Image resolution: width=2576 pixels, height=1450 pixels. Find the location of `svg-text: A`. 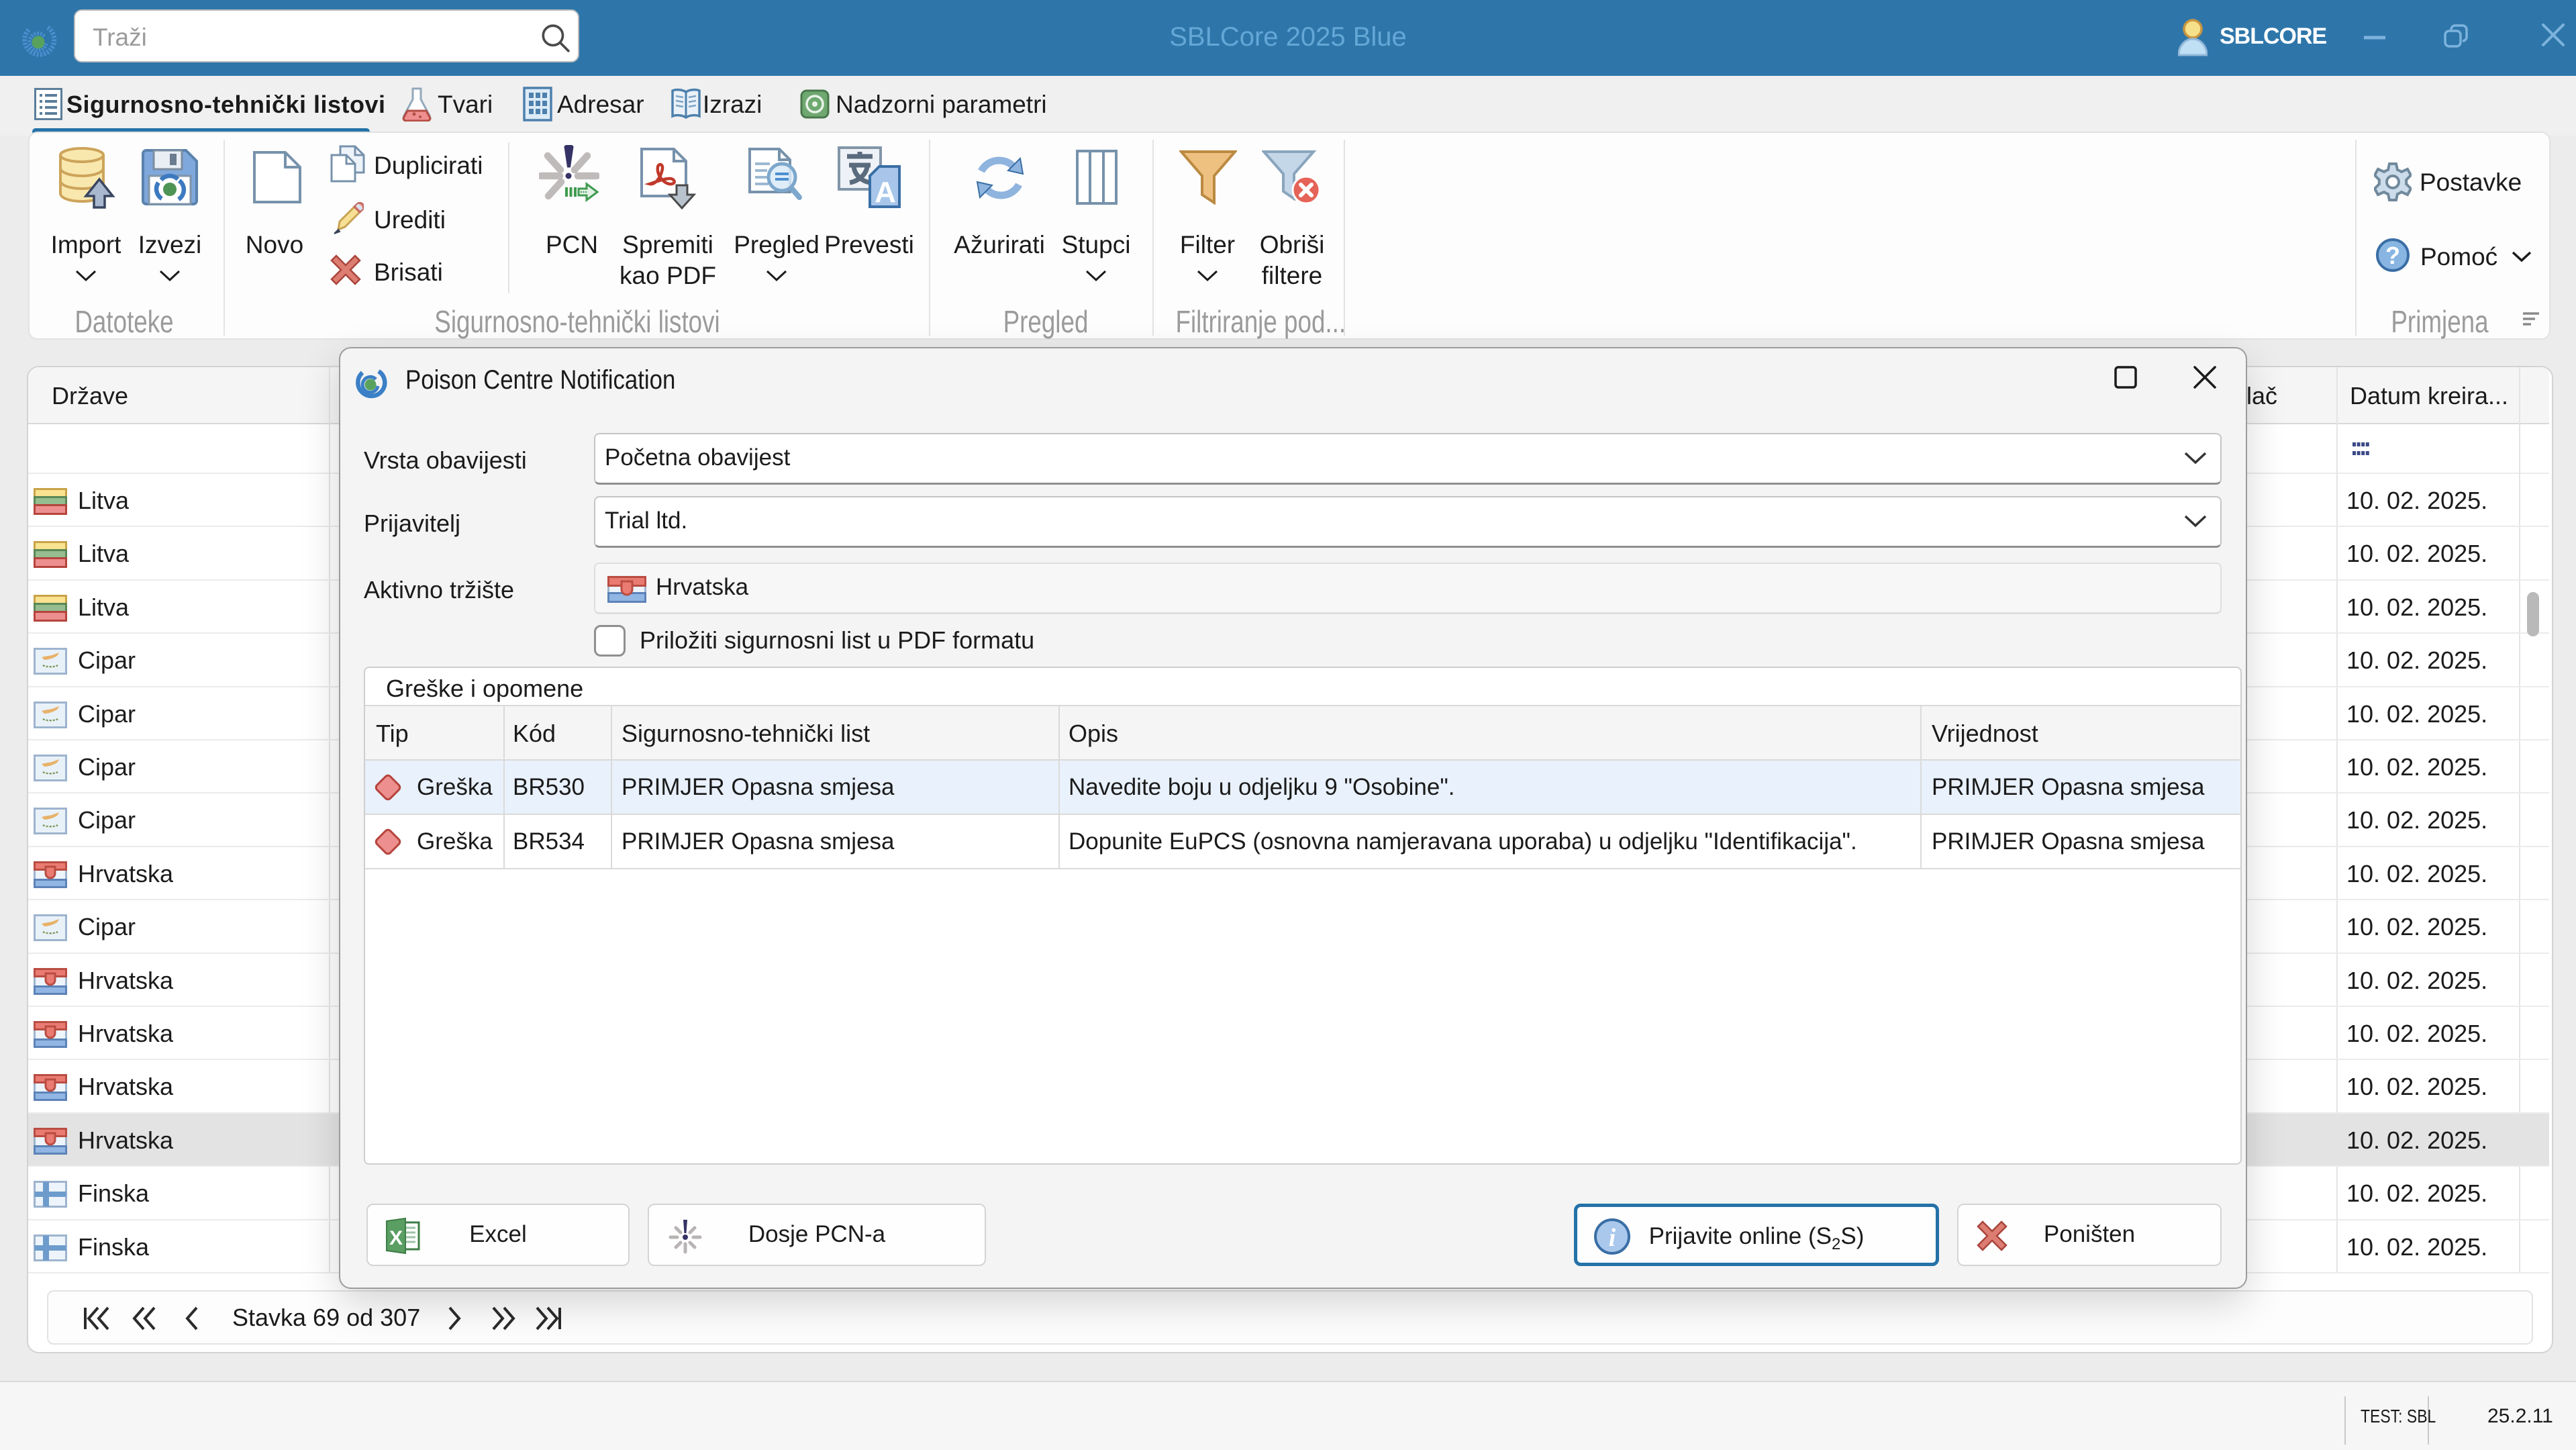

svg-text: A is located at coordinates (885, 192).